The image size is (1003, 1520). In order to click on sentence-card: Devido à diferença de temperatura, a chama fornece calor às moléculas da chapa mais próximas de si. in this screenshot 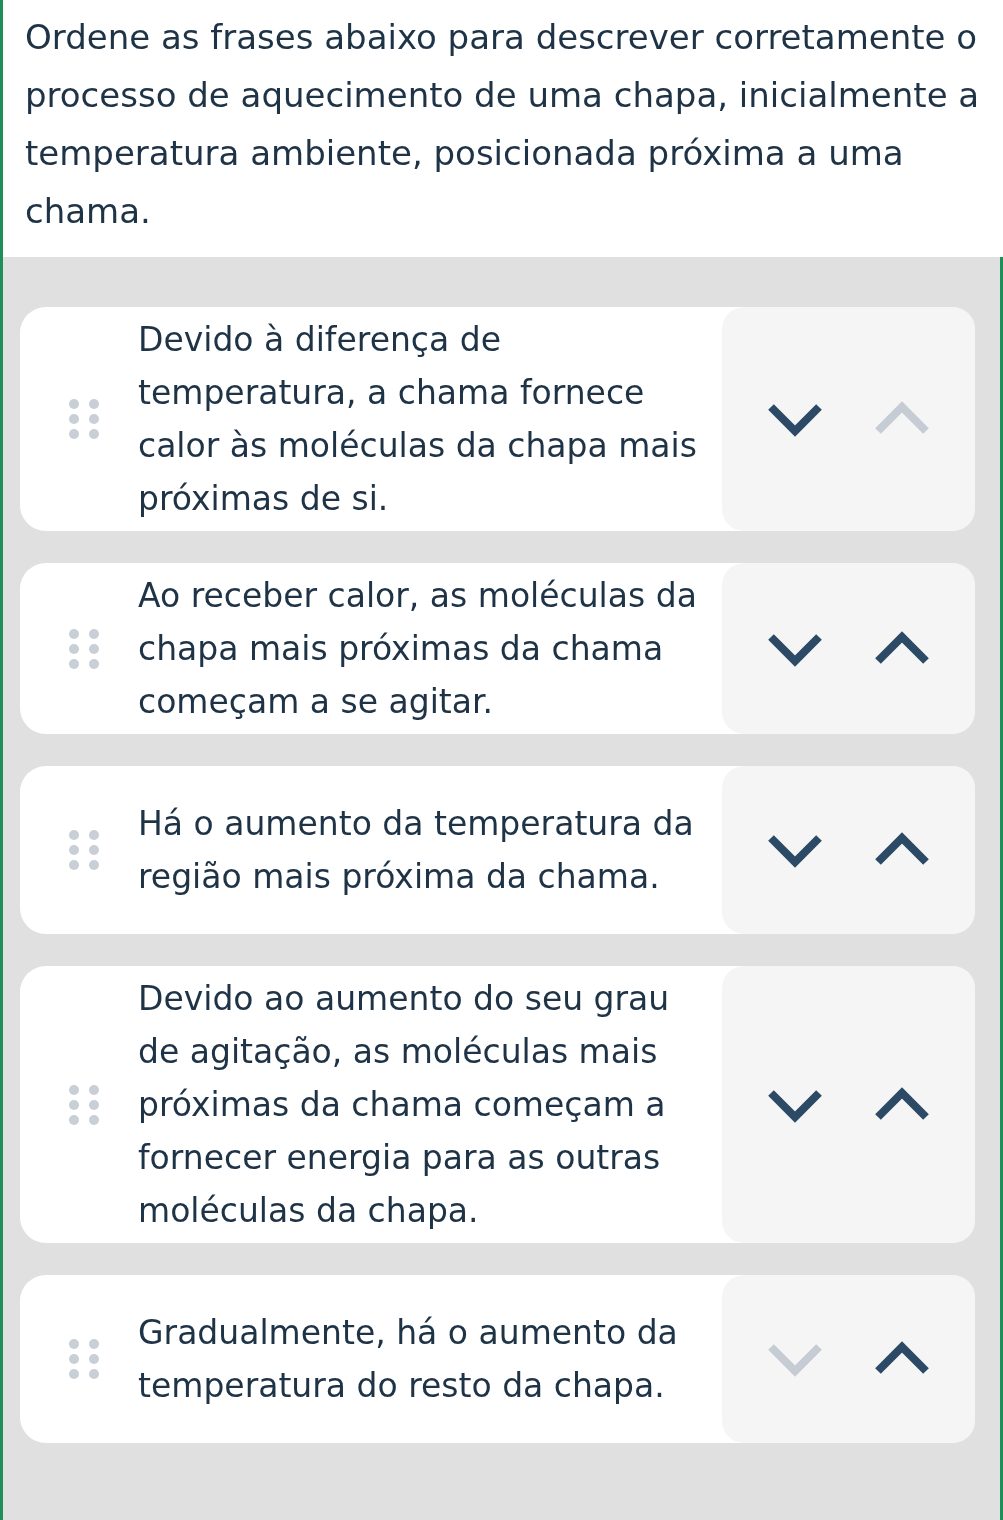, I will do `click(497, 419)`.